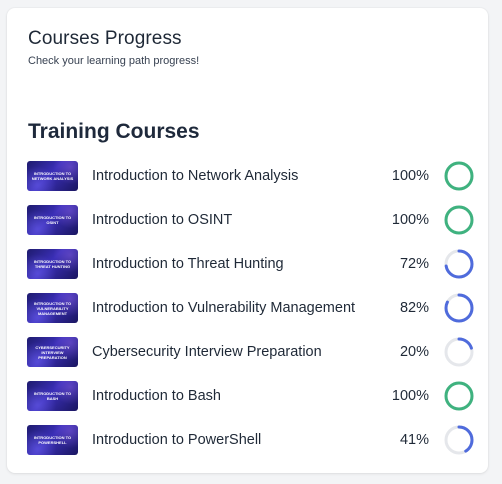 The height and width of the screenshot is (484, 502). I want to click on course-thumbnail: Introduction to PowerShell, so click(52, 440).